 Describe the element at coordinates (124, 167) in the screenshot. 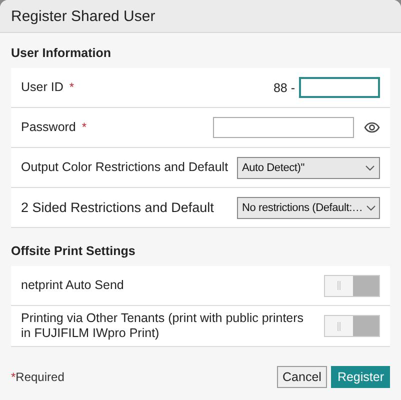

I see `field-label: Output Color Restrictions and Default` at that location.